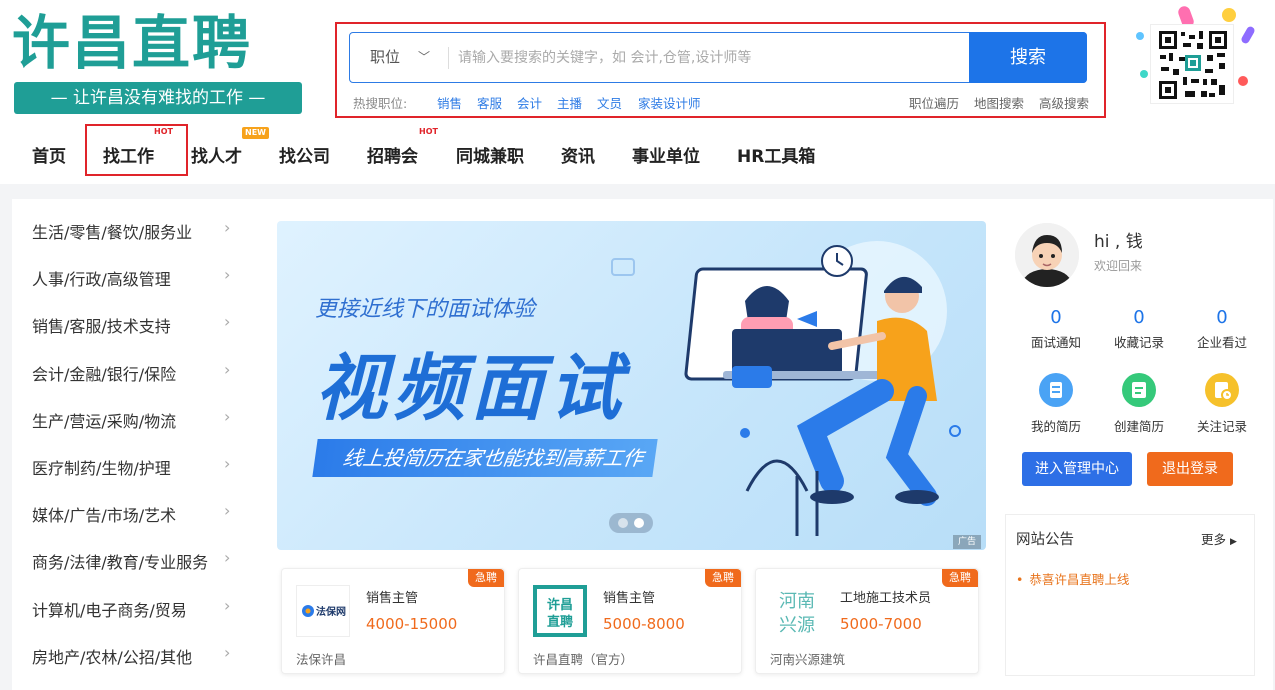 The image size is (1275, 690). I want to click on hot-term: 家装设计师, so click(669, 104).